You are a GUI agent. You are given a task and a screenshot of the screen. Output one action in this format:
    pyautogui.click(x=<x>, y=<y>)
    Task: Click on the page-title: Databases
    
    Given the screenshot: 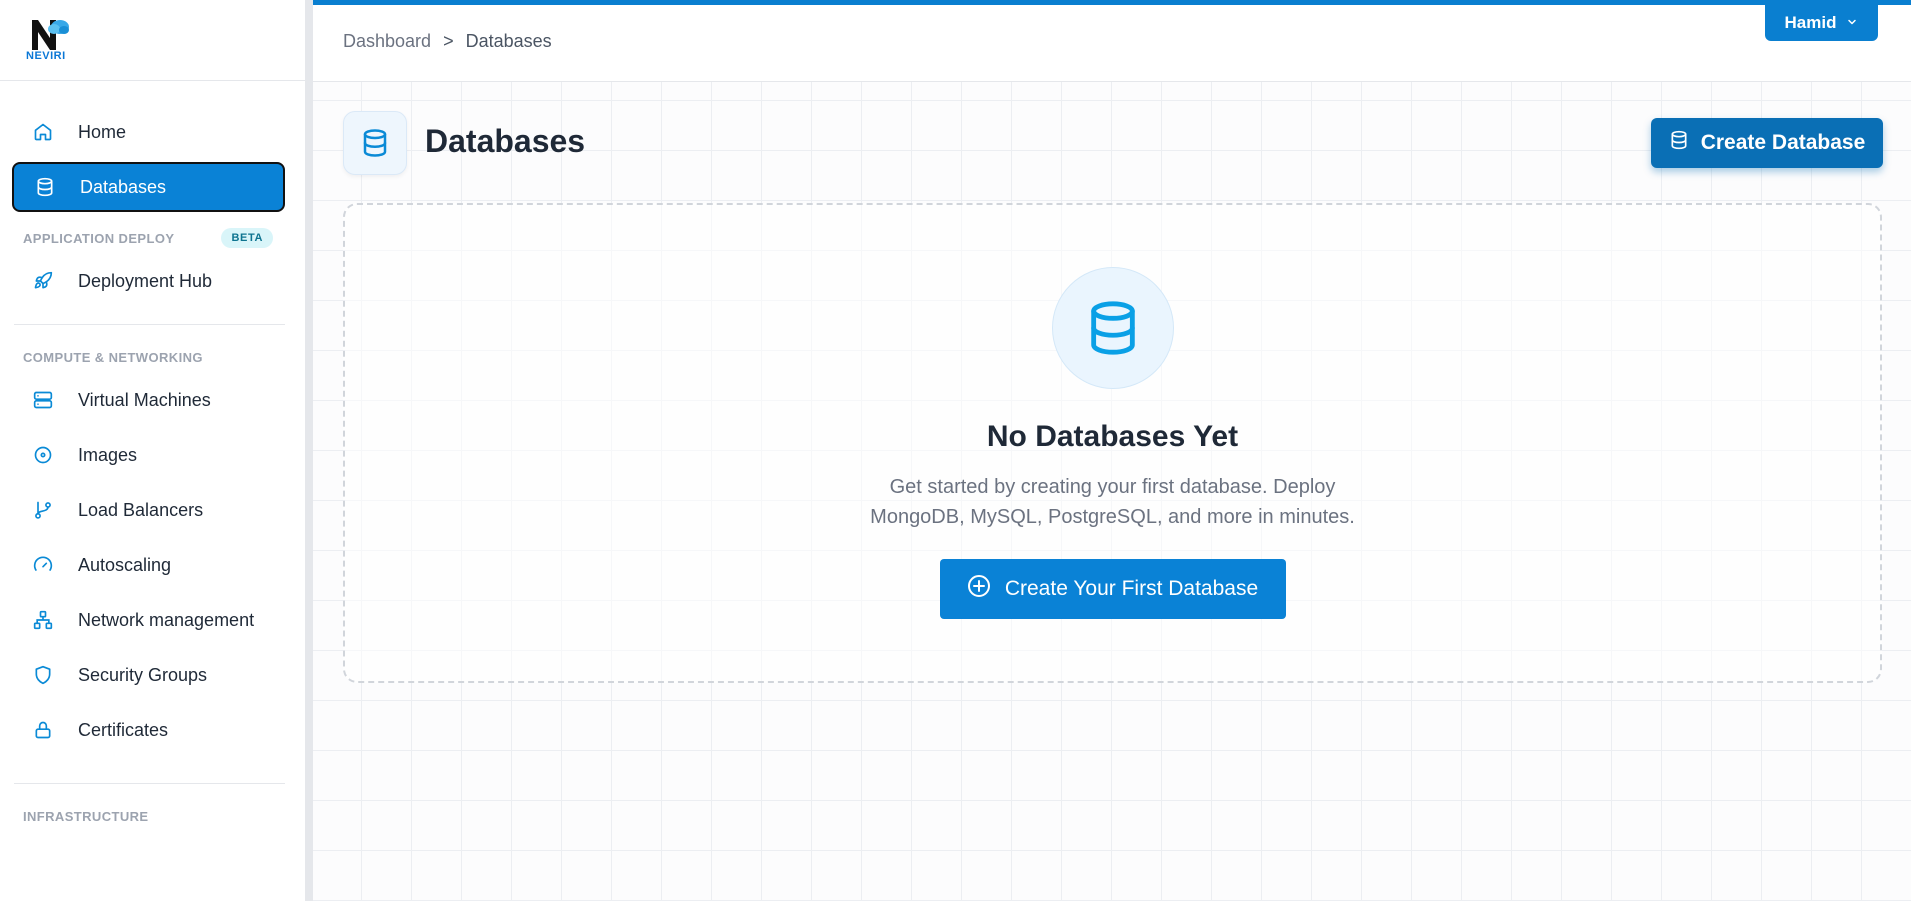 What is the action you would take?
    pyautogui.click(x=505, y=141)
    